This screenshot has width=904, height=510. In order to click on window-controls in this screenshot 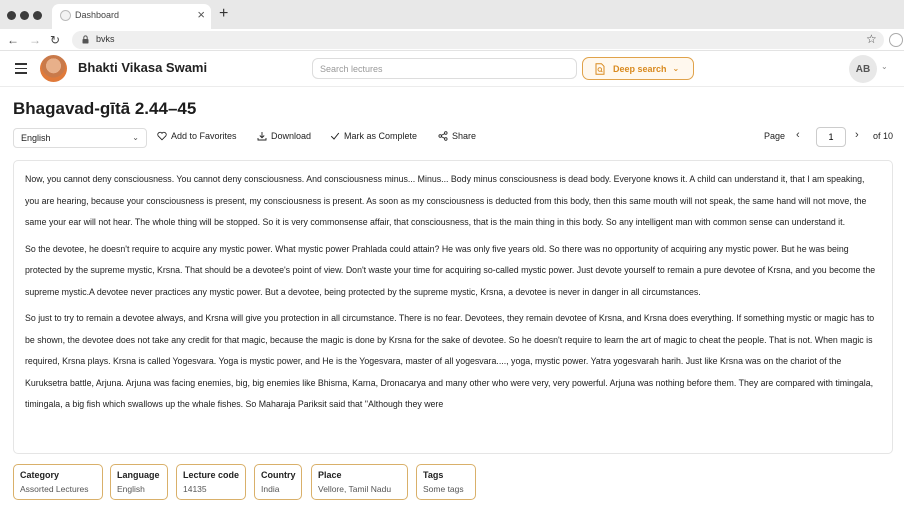, I will do `click(24, 15)`.